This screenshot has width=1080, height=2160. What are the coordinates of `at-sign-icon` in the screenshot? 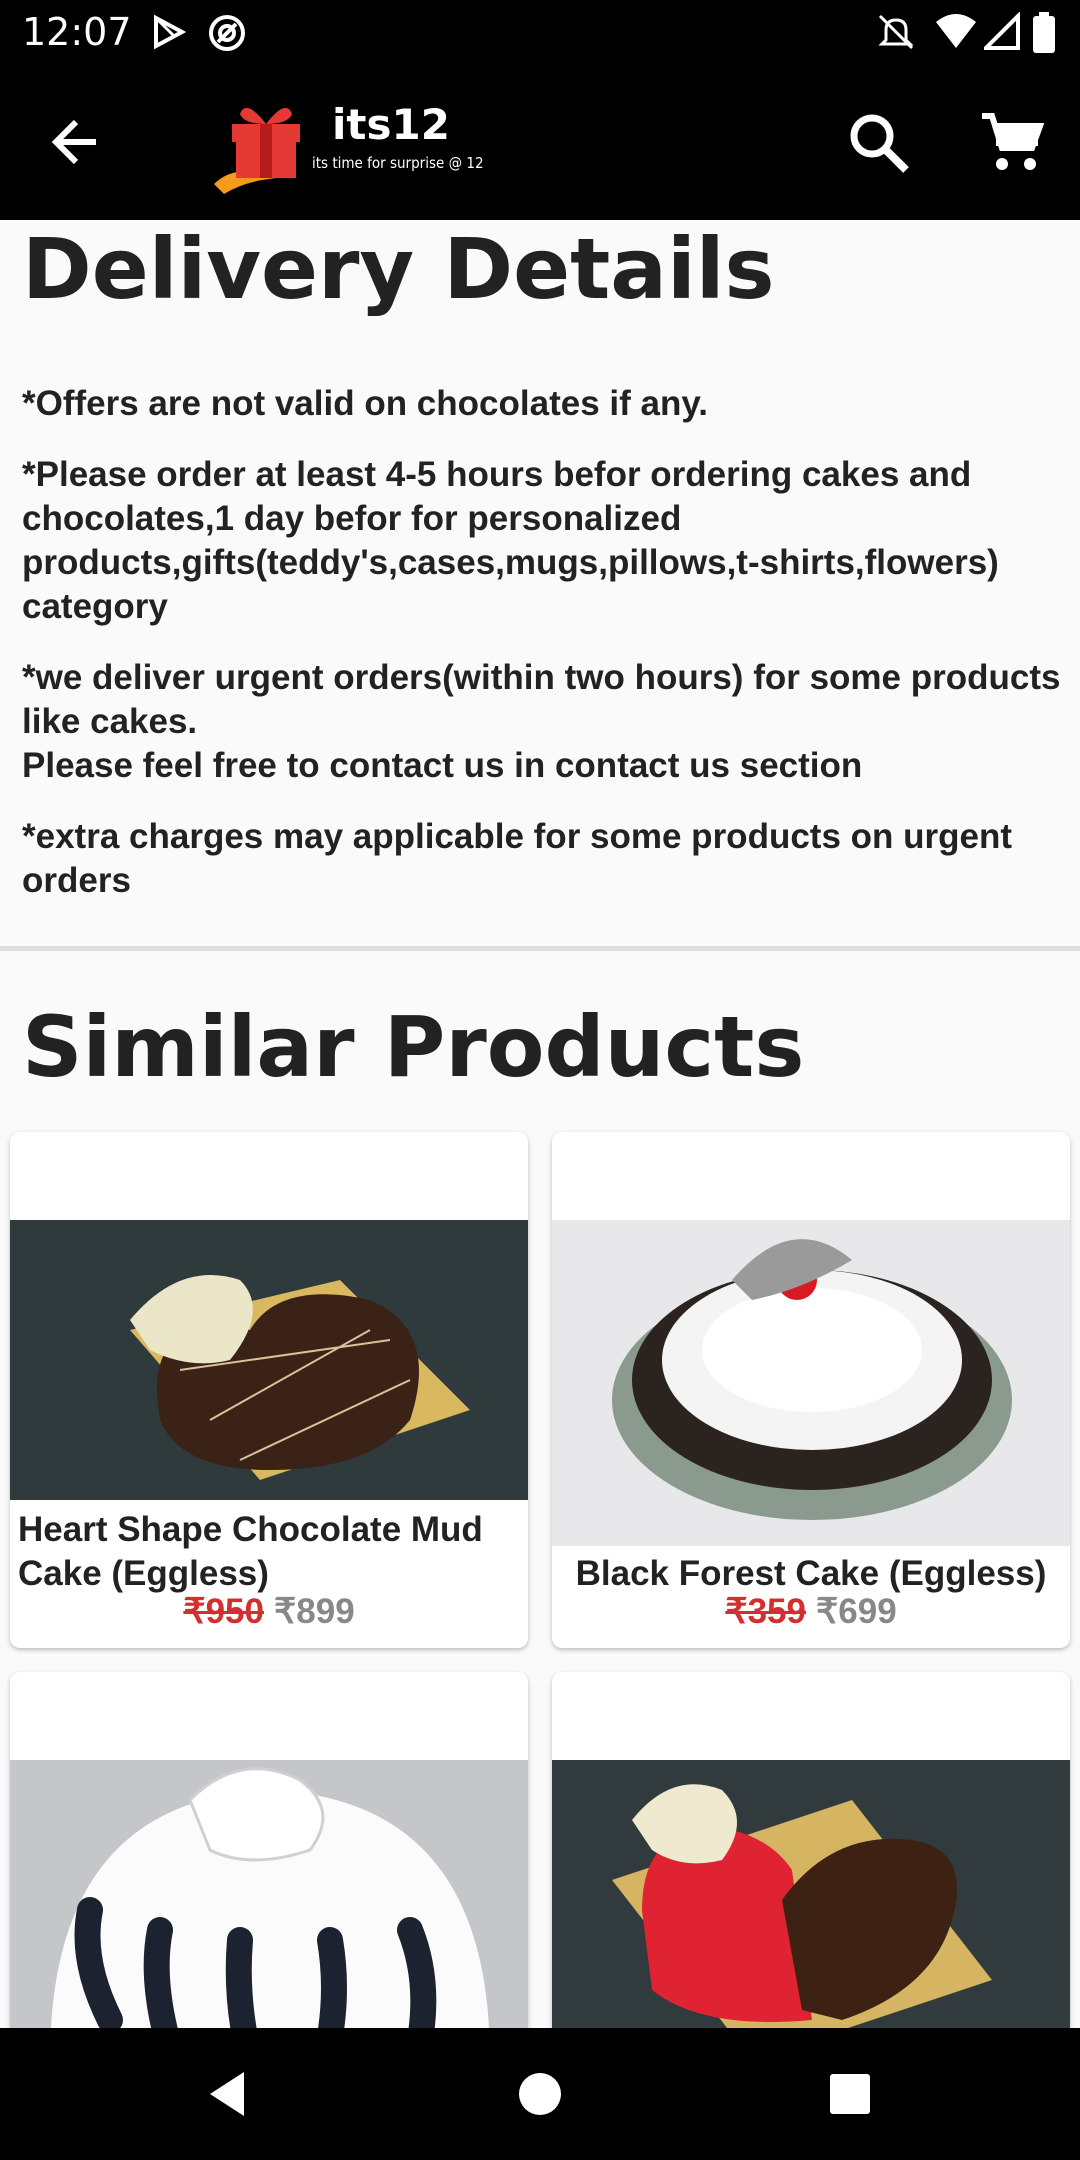 It's located at (227, 33).